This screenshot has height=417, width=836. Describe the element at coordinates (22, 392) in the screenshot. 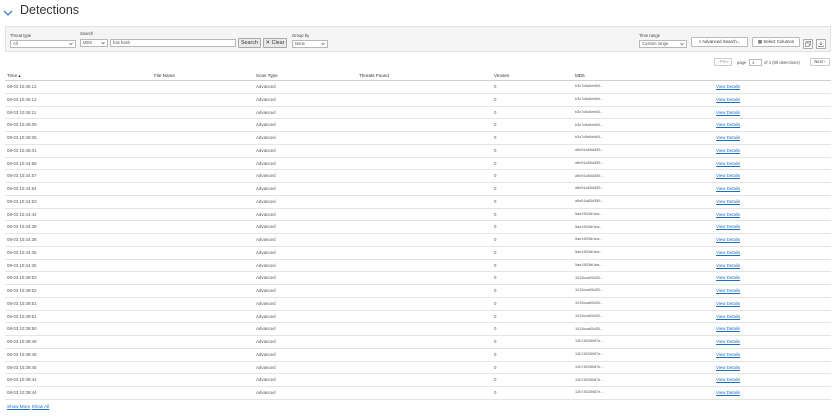

I see `cell-time: 08-03 10:39:44` at that location.